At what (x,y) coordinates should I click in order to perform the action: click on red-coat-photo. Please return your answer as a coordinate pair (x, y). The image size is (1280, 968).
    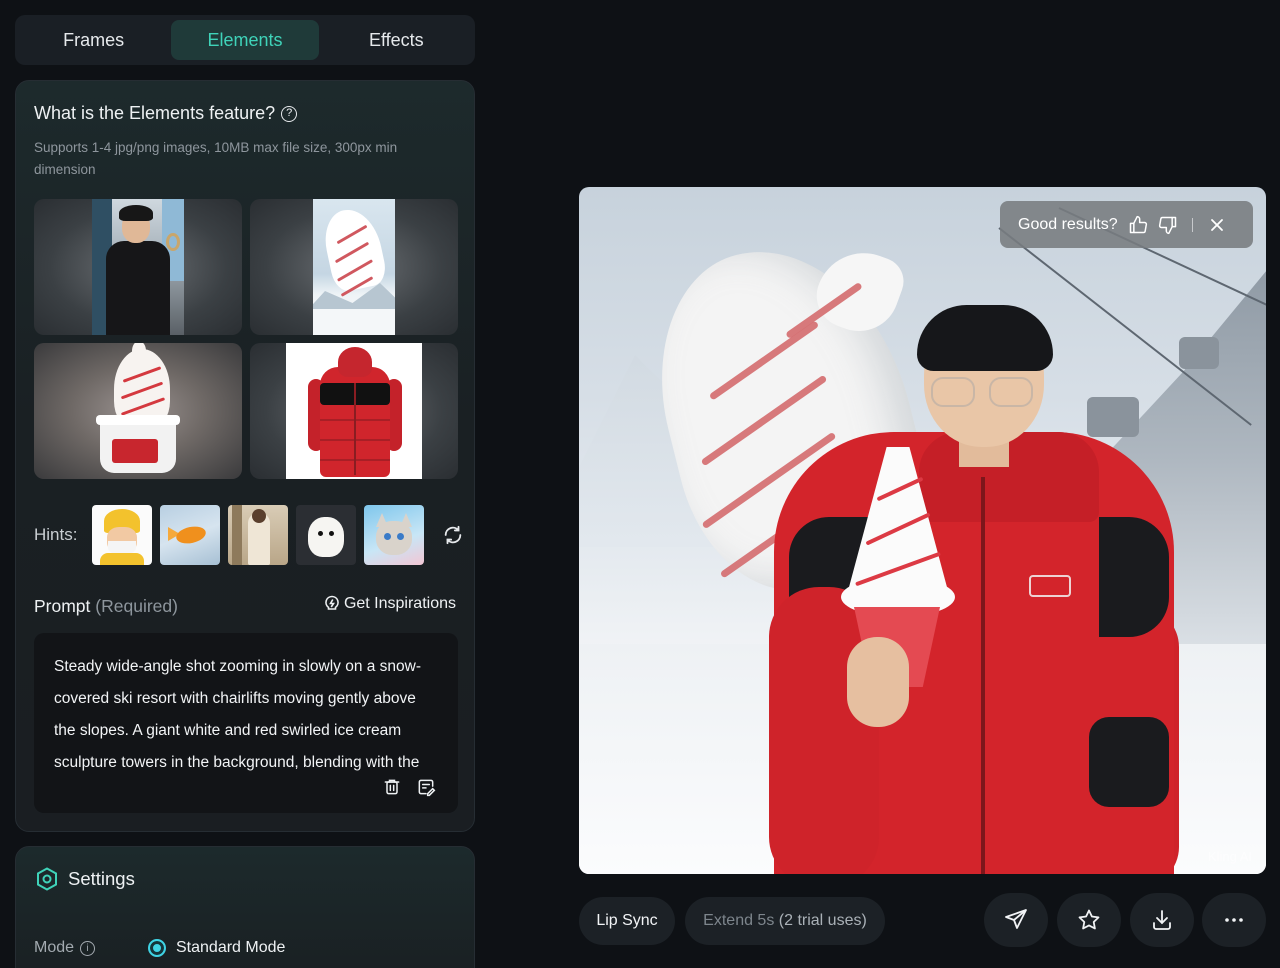
    Looking at the image, I should click on (354, 411).